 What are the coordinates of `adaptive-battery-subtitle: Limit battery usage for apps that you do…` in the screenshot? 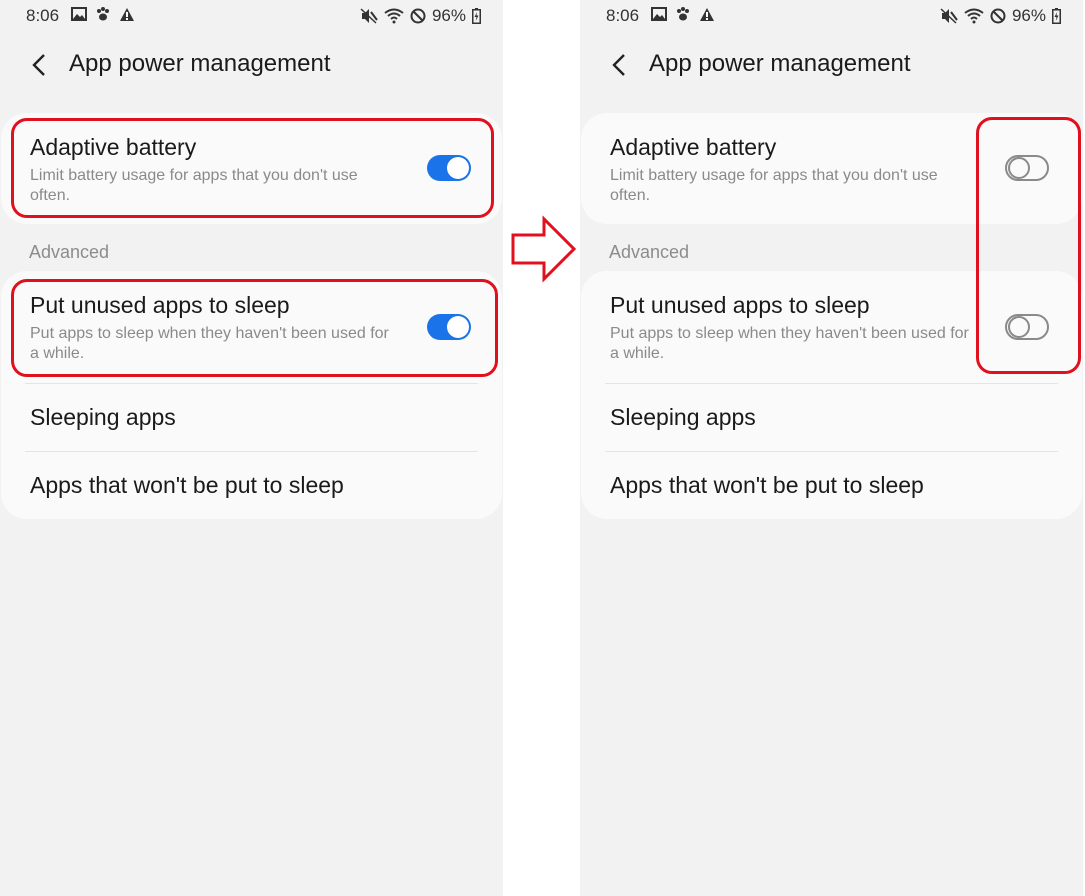 It's located at (774, 185).